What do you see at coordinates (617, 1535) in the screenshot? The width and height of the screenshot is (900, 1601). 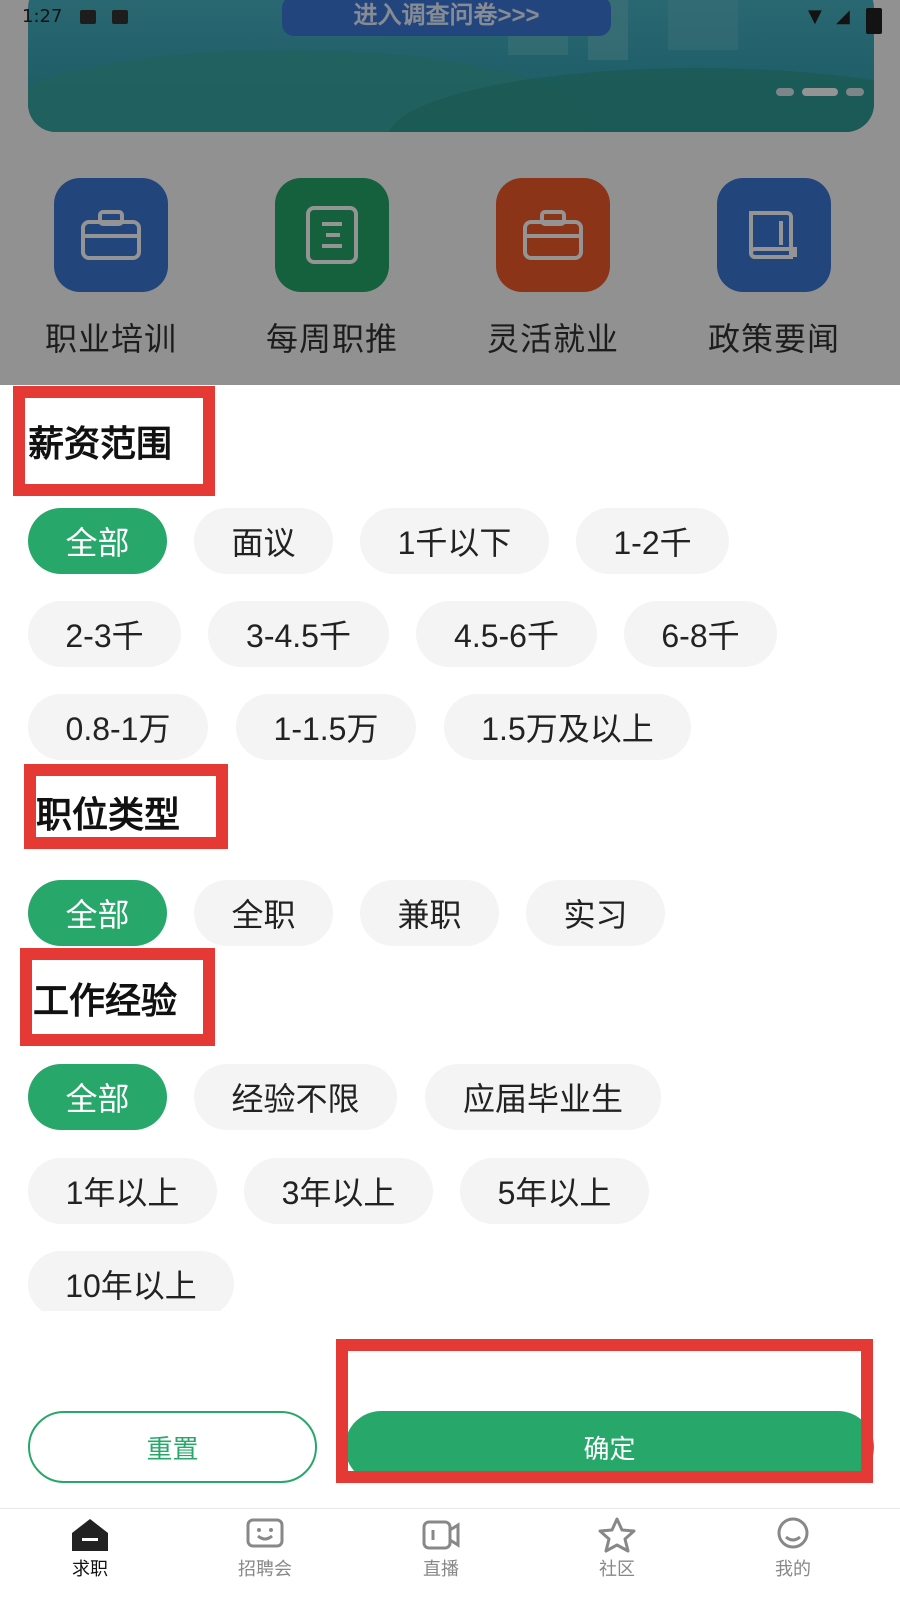 I see `star-icon` at bounding box center [617, 1535].